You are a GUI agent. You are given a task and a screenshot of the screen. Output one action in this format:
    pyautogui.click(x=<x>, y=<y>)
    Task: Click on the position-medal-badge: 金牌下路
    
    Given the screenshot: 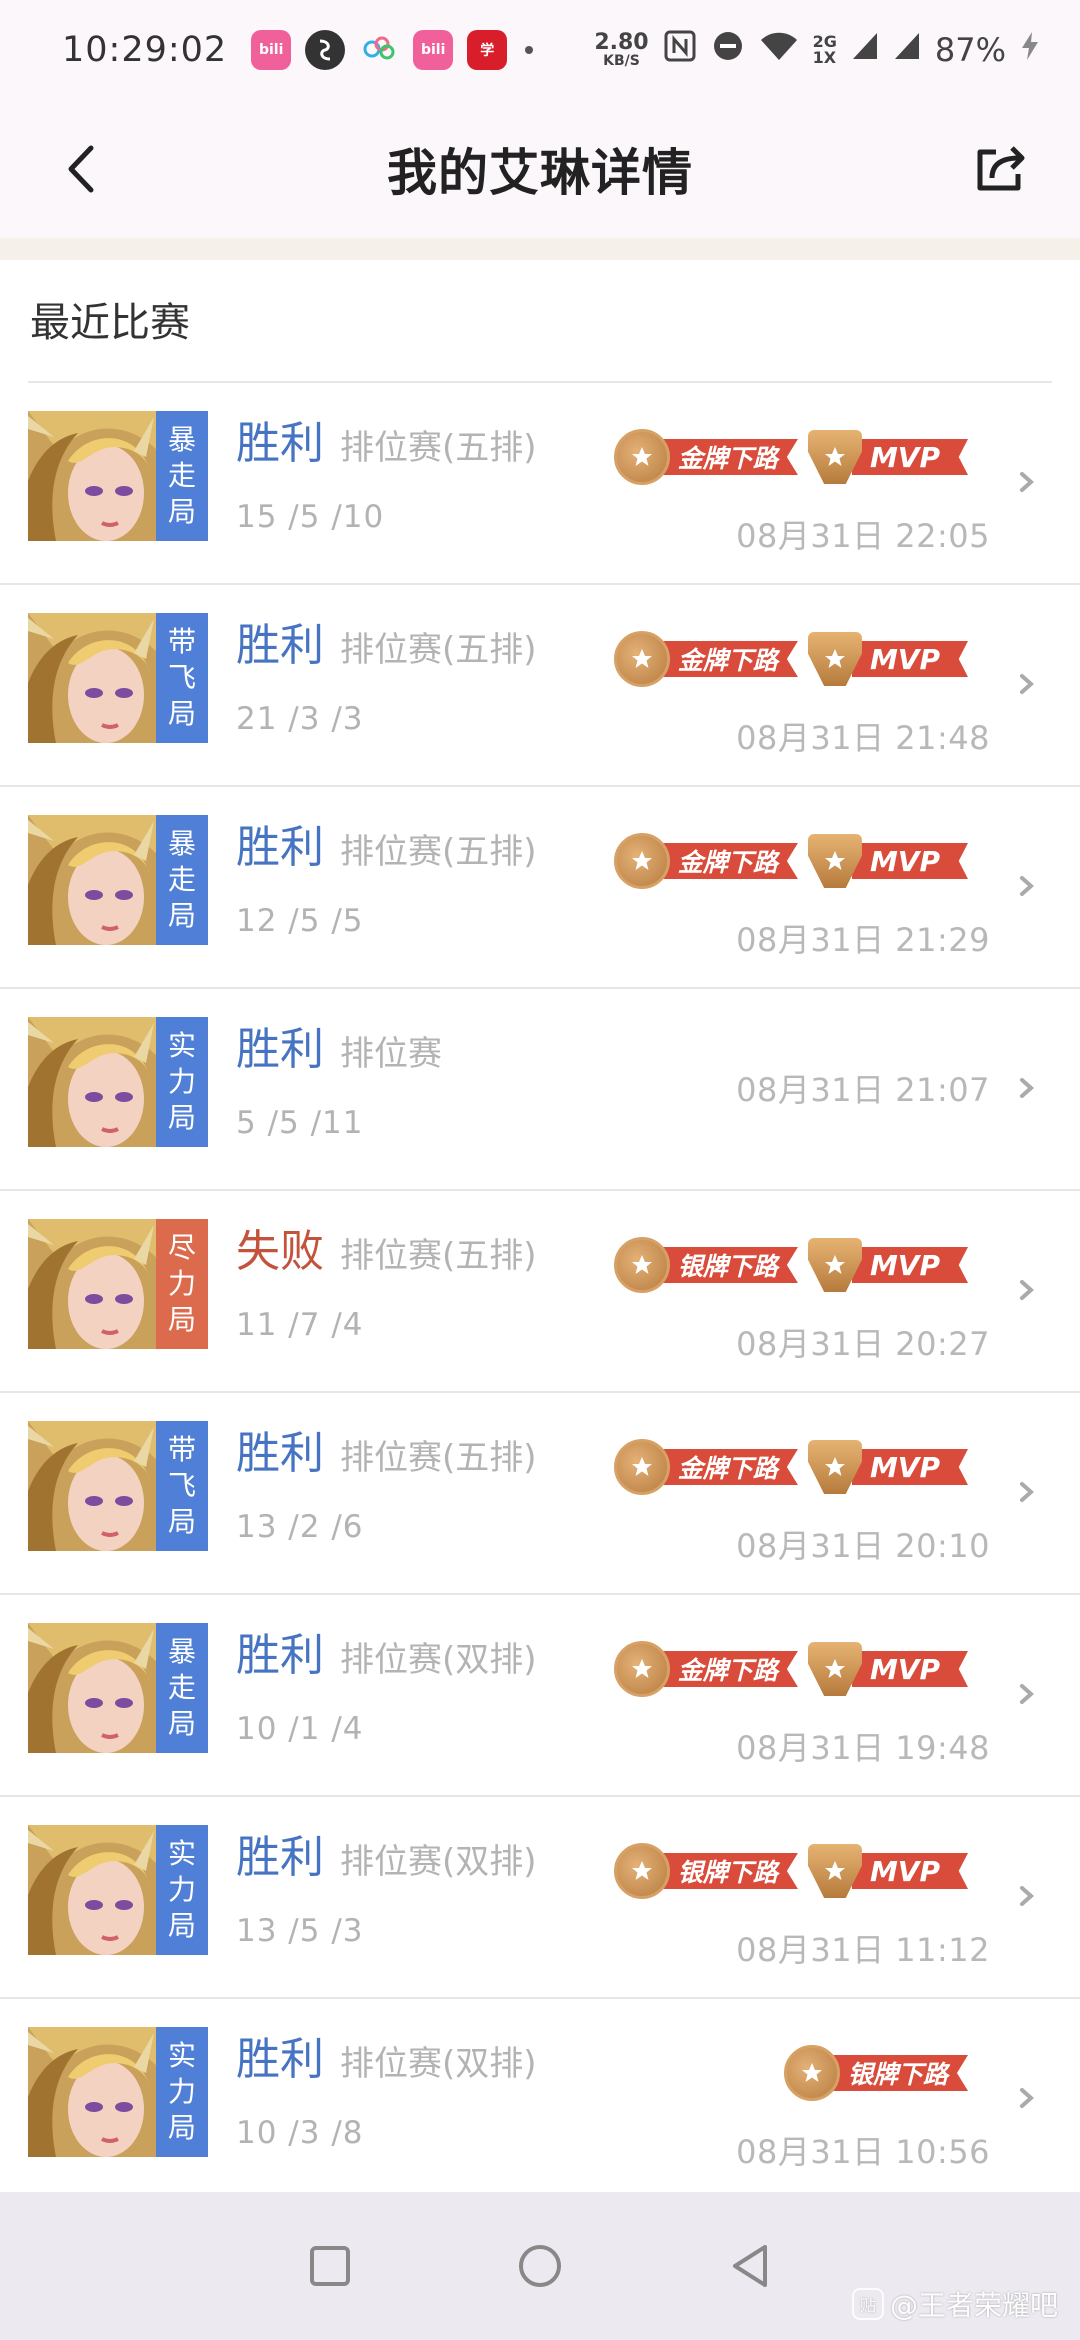 What is the action you would take?
    pyautogui.click(x=705, y=861)
    